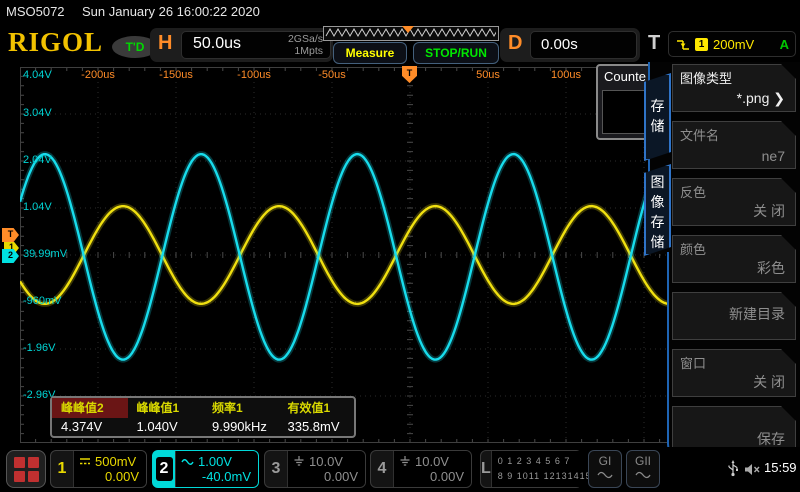 The width and height of the screenshot is (800, 492). I want to click on channel-4-offset: 0.00V, so click(447, 476).